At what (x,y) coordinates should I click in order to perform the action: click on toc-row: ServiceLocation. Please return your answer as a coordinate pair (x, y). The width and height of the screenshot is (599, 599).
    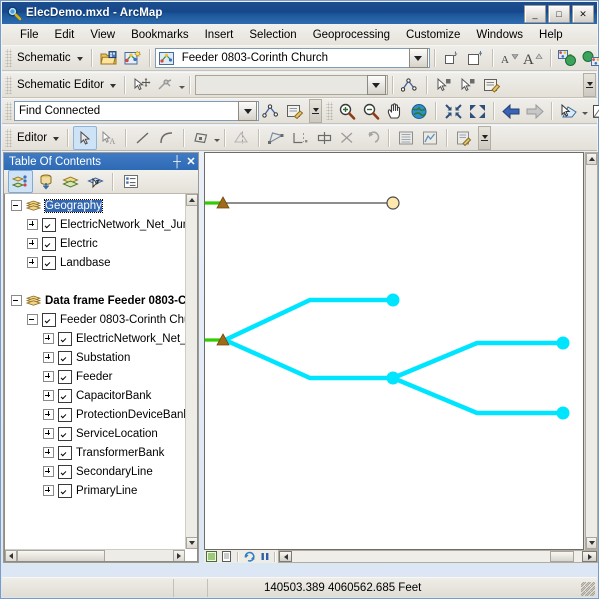
    Looking at the image, I should click on (95, 433).